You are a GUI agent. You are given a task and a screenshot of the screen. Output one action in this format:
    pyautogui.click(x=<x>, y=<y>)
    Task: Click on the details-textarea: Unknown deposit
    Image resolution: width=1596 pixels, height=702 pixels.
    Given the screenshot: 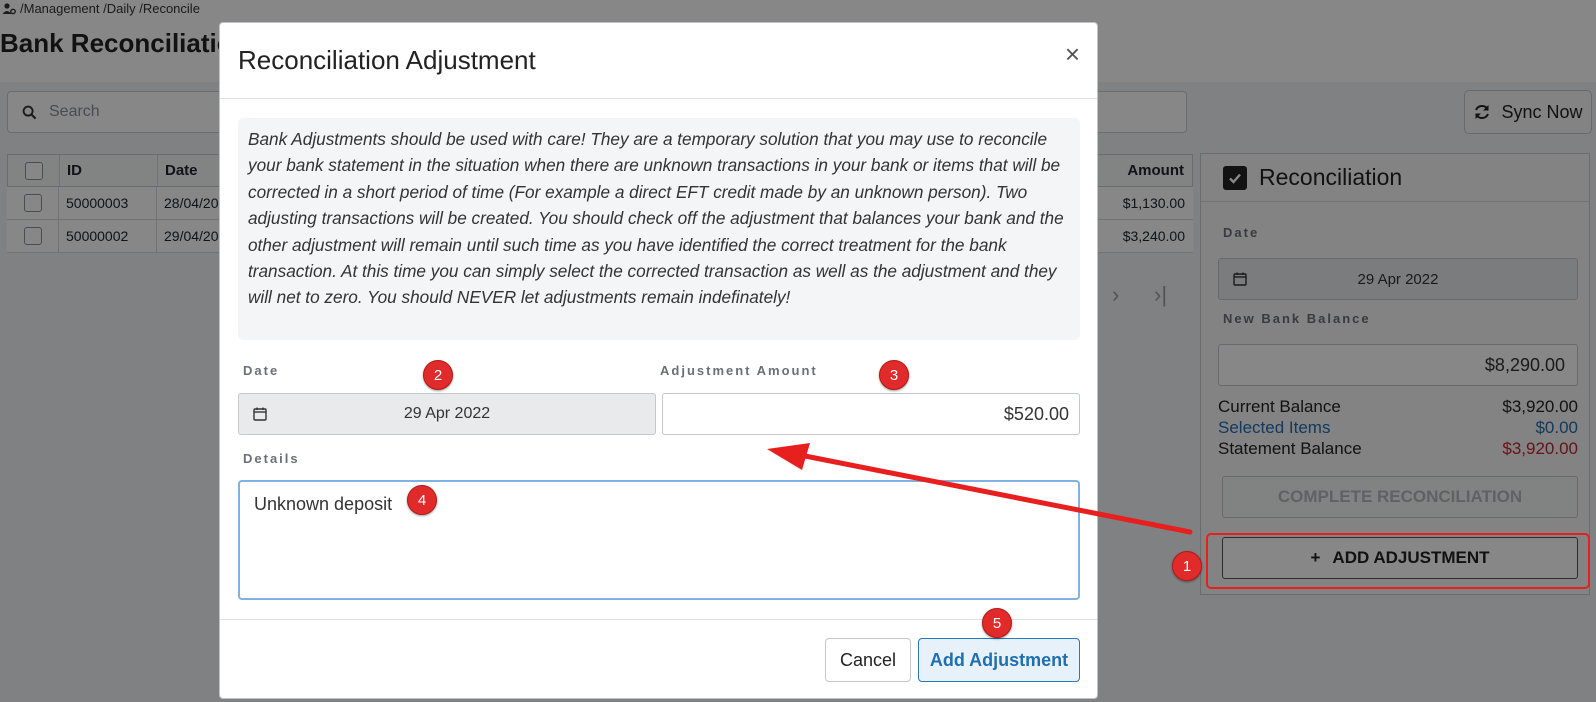 What is the action you would take?
    pyautogui.click(x=659, y=540)
    